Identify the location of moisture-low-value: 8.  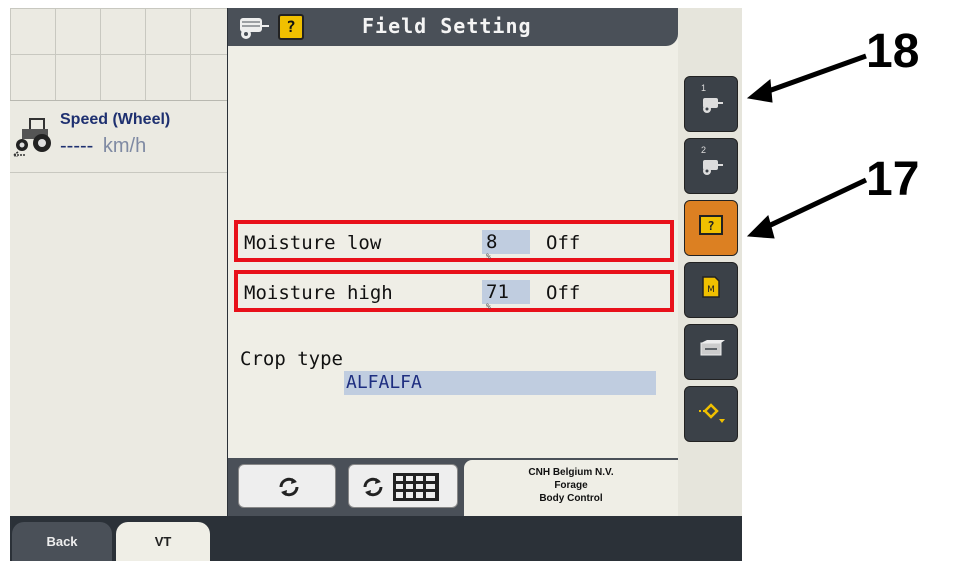
(506, 242).